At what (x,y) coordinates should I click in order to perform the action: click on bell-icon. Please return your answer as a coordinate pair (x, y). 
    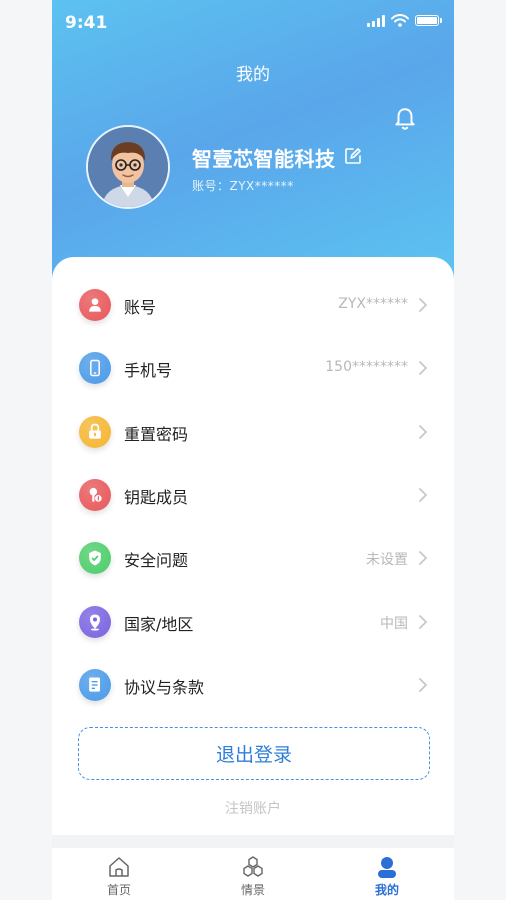
    Looking at the image, I should click on (405, 119).